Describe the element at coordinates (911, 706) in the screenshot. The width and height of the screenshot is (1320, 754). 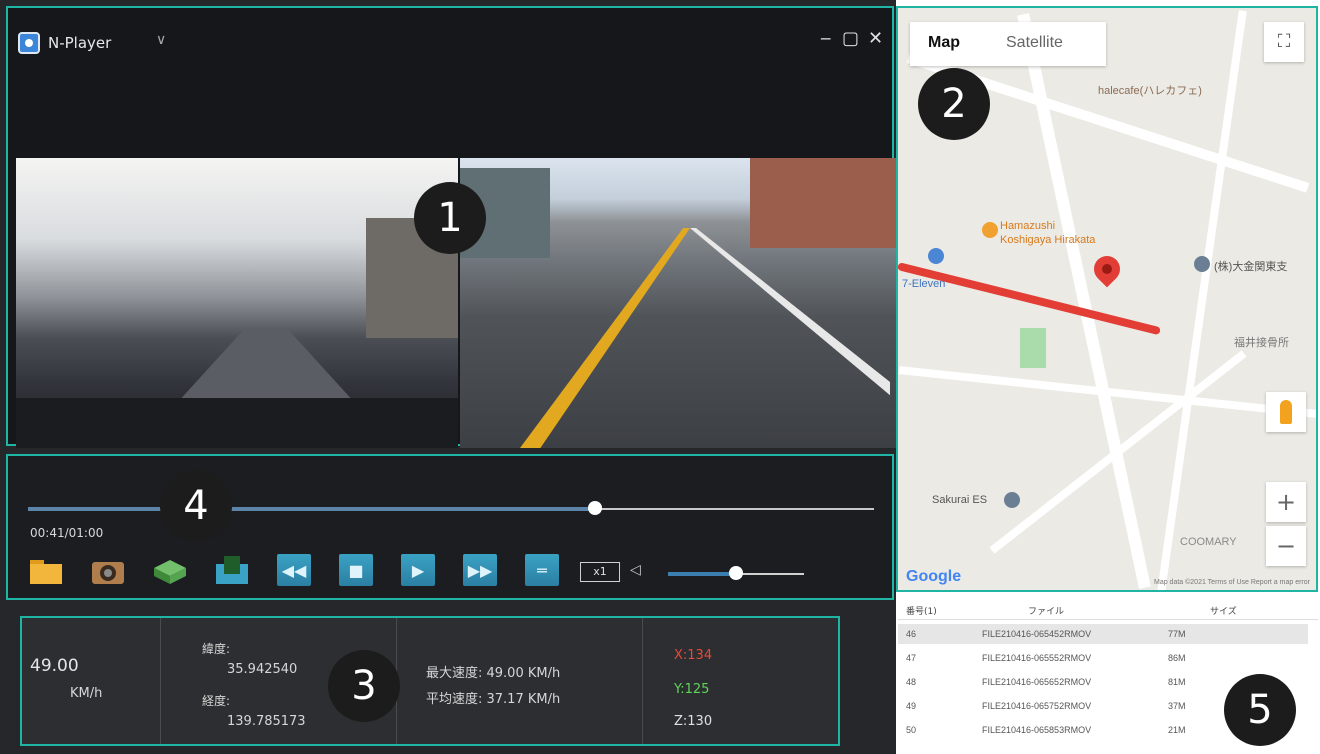
I see `file-number: 49` at that location.